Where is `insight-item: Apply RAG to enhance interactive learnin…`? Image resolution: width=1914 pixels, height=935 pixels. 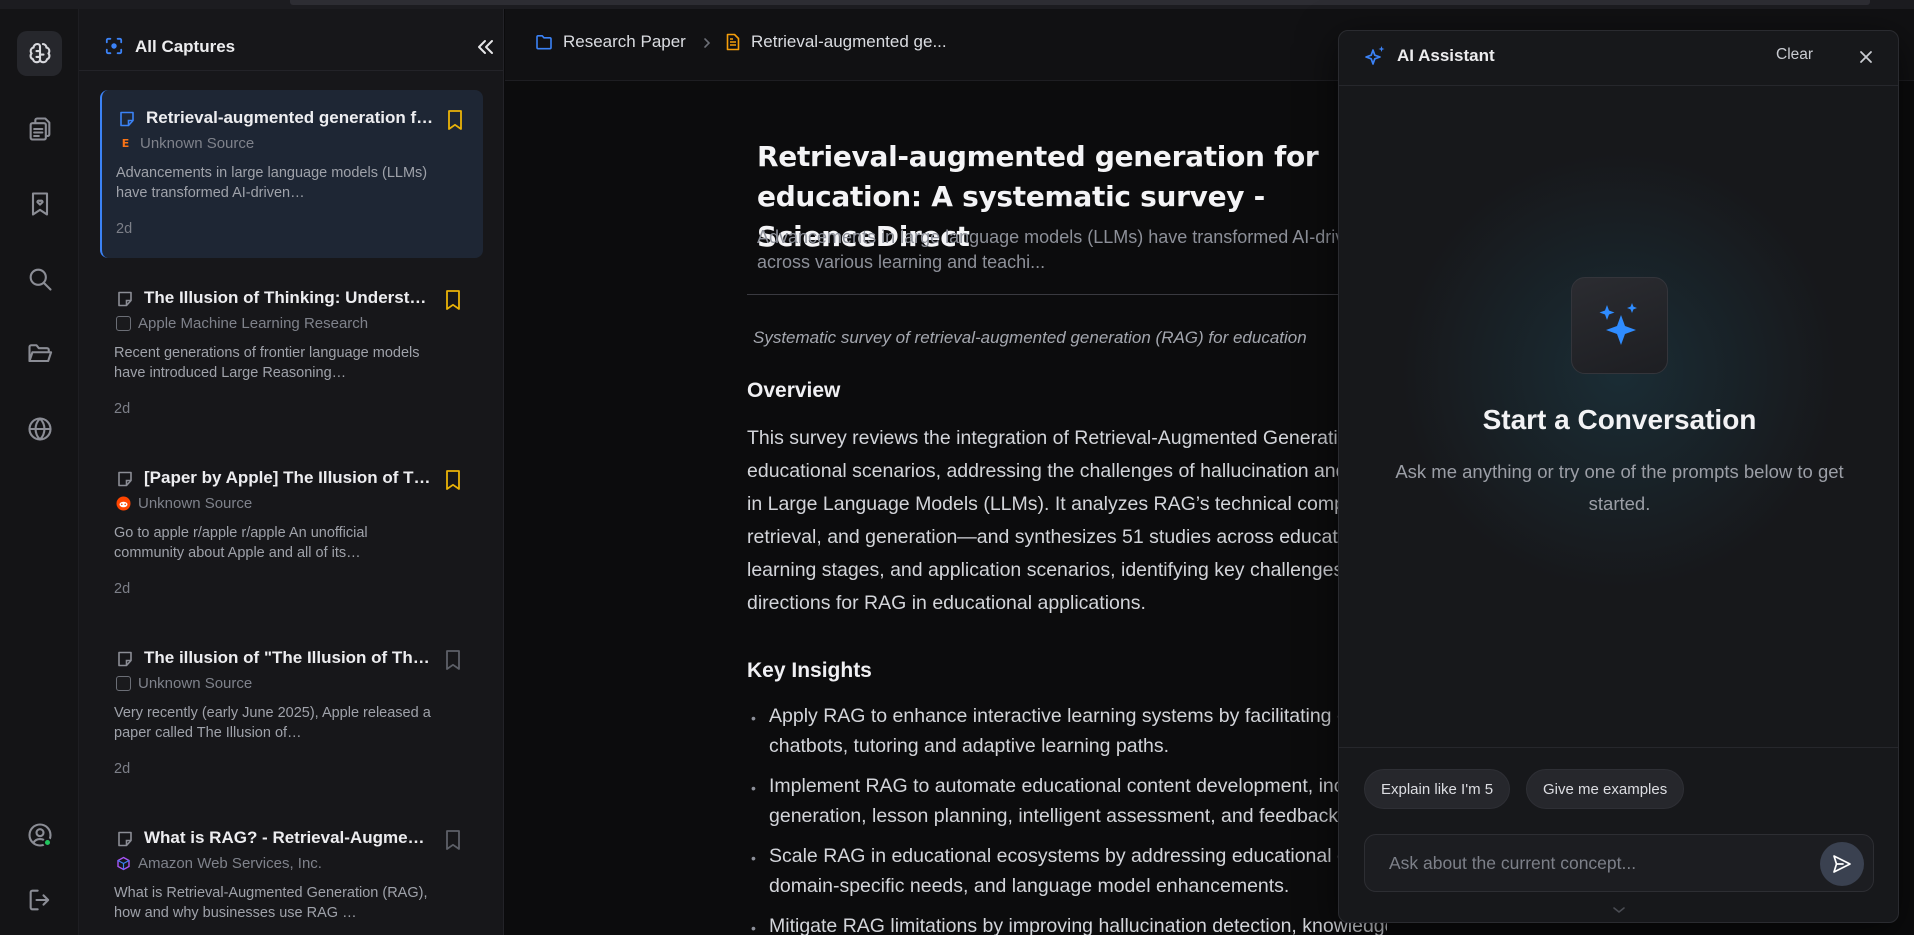 insight-item: Apply RAG to enhance interactive learnin… is located at coordinates (1067, 731).